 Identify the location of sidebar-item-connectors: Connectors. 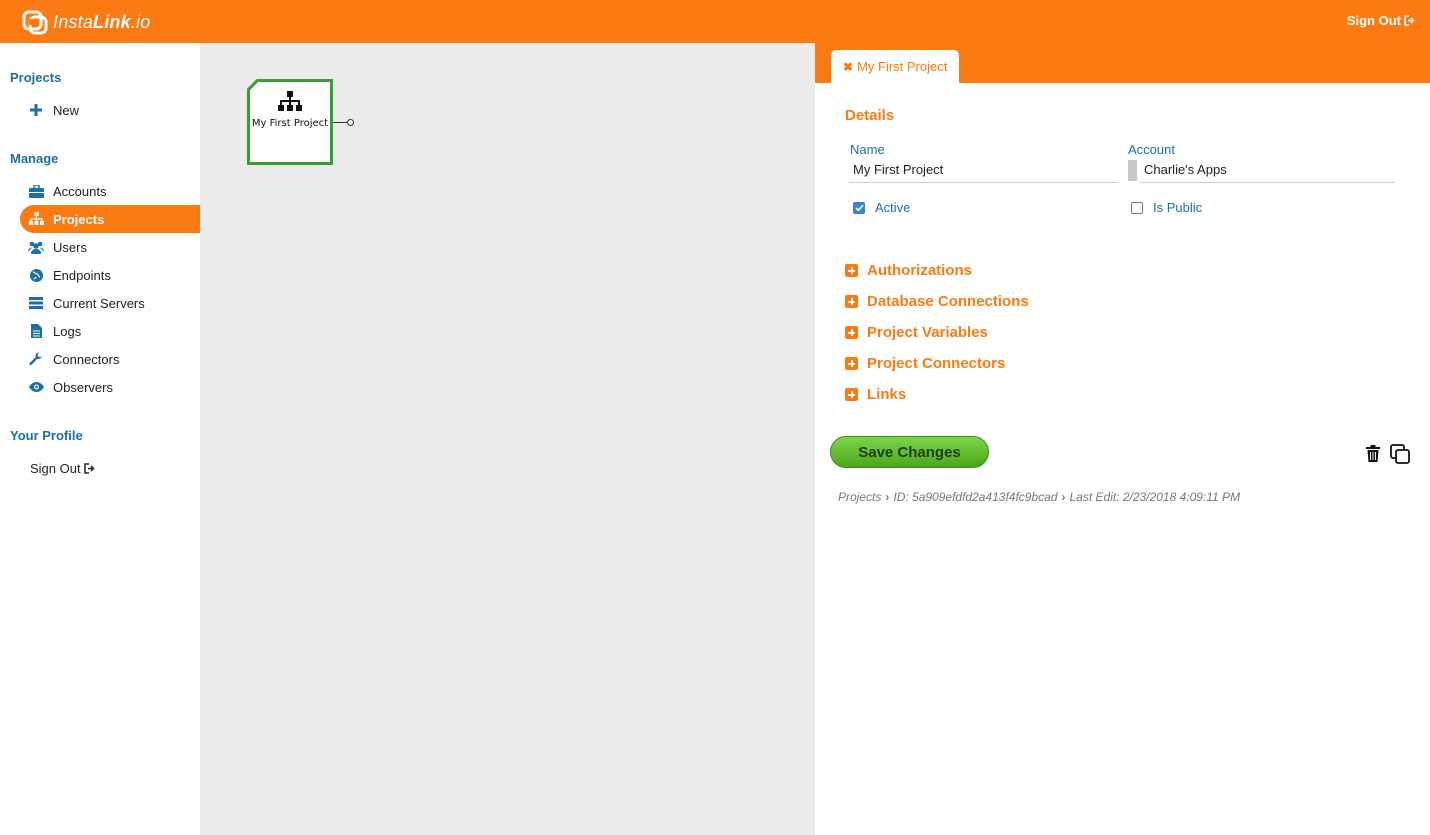
(110, 359).